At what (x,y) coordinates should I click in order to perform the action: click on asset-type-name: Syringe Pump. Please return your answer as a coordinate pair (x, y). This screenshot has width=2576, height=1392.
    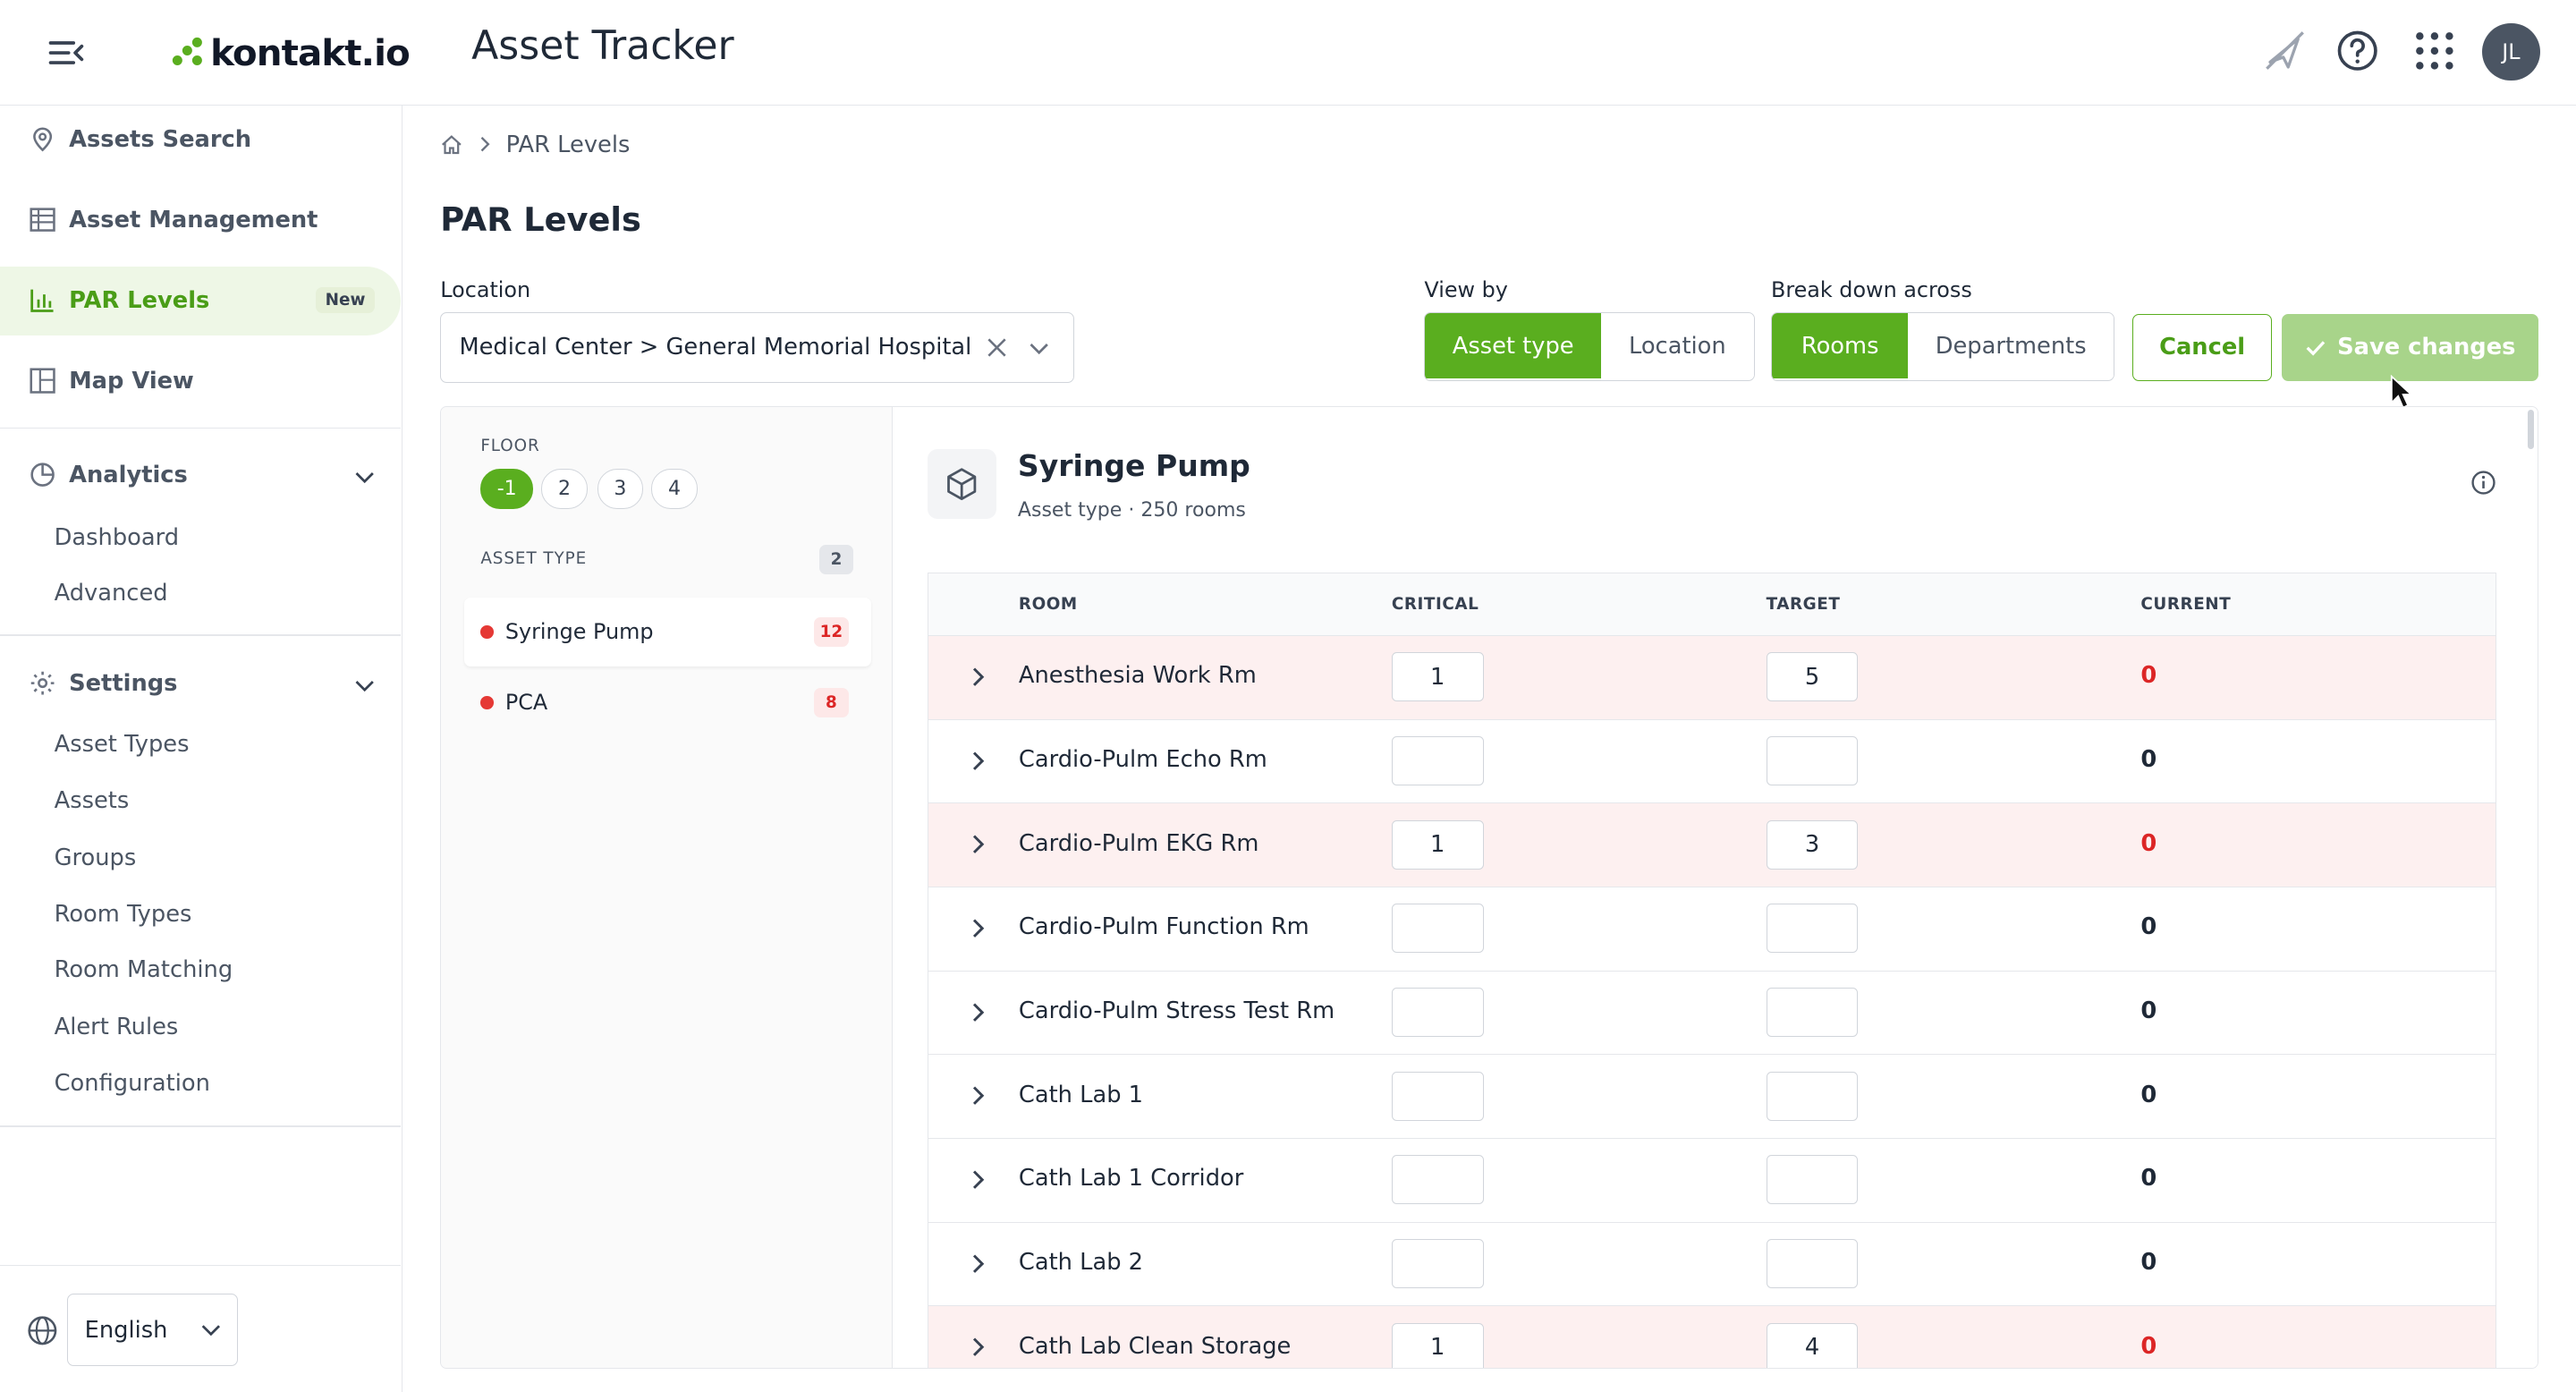
    Looking at the image, I should click on (579, 632).